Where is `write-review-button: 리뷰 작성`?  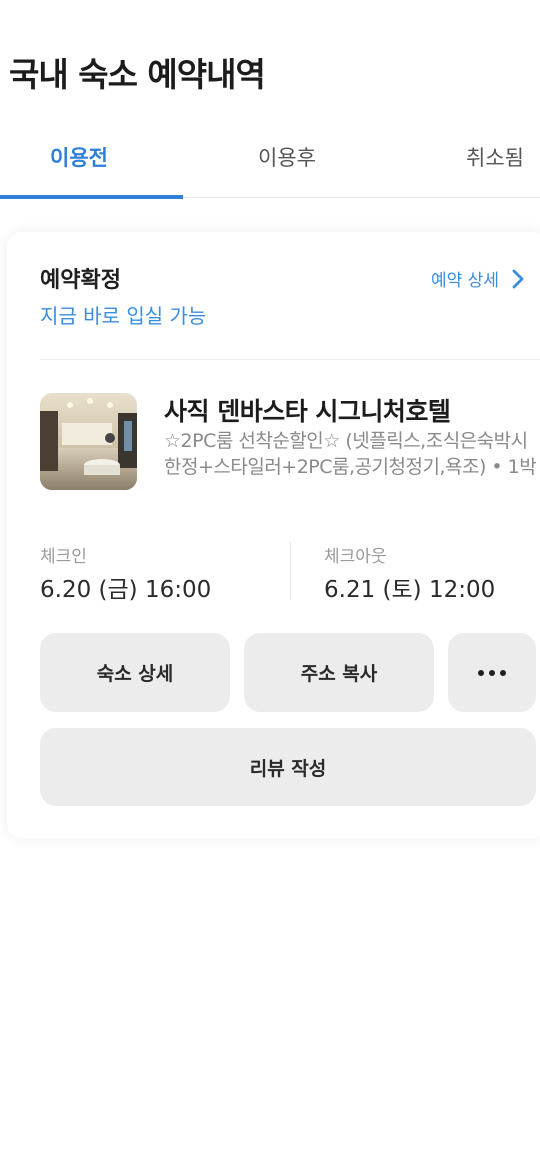 write-review-button: 리뷰 작성 is located at coordinates (288, 767).